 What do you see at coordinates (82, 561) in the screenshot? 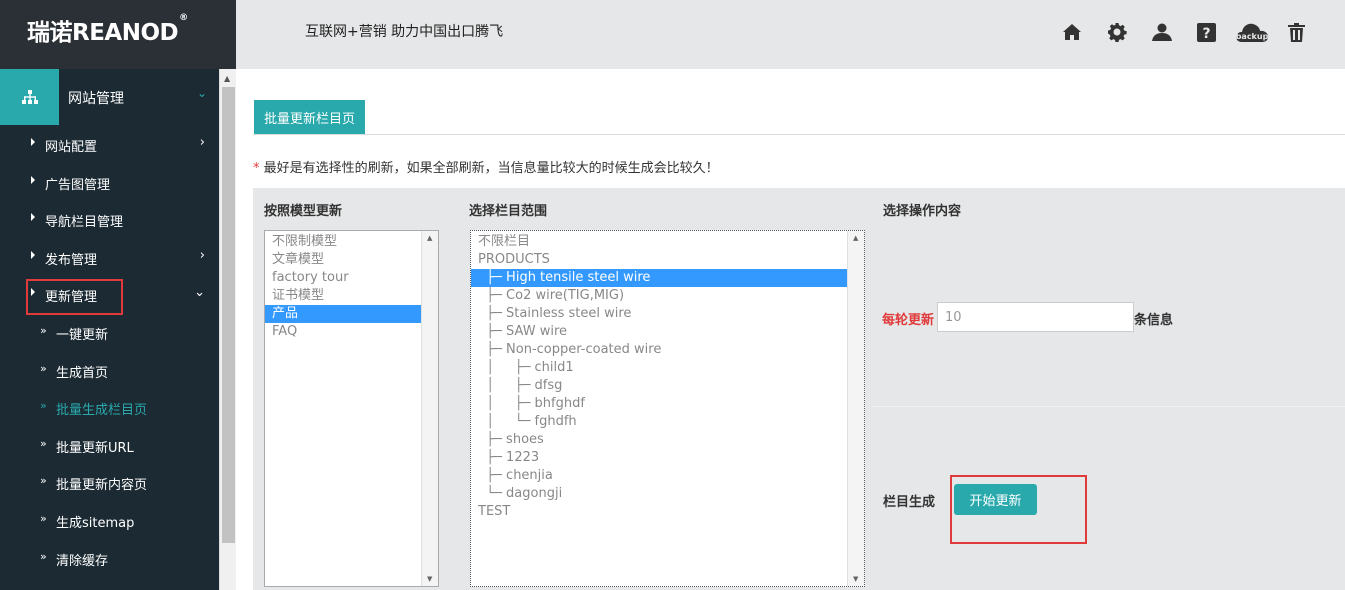
I see `sidebar-subitem-label: 清除缓存` at bounding box center [82, 561].